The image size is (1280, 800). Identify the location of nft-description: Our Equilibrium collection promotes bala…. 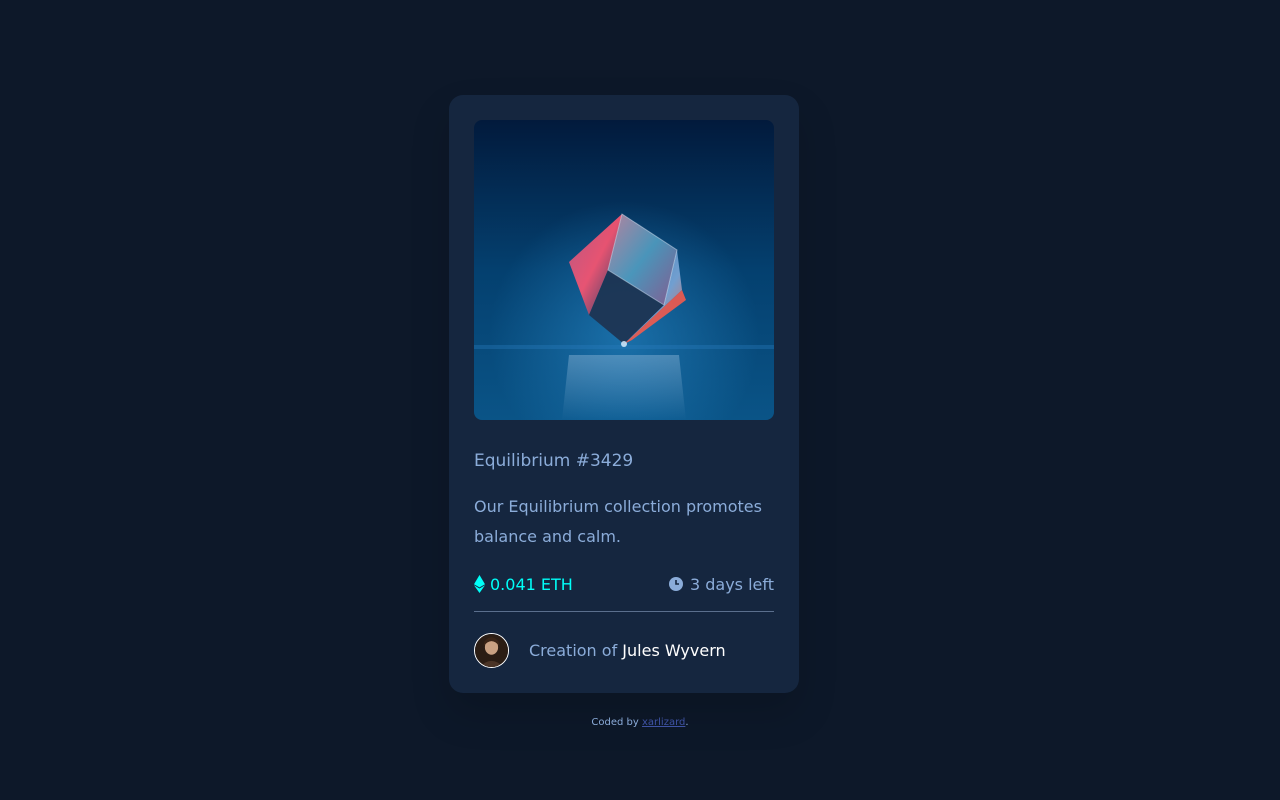
(618, 521).